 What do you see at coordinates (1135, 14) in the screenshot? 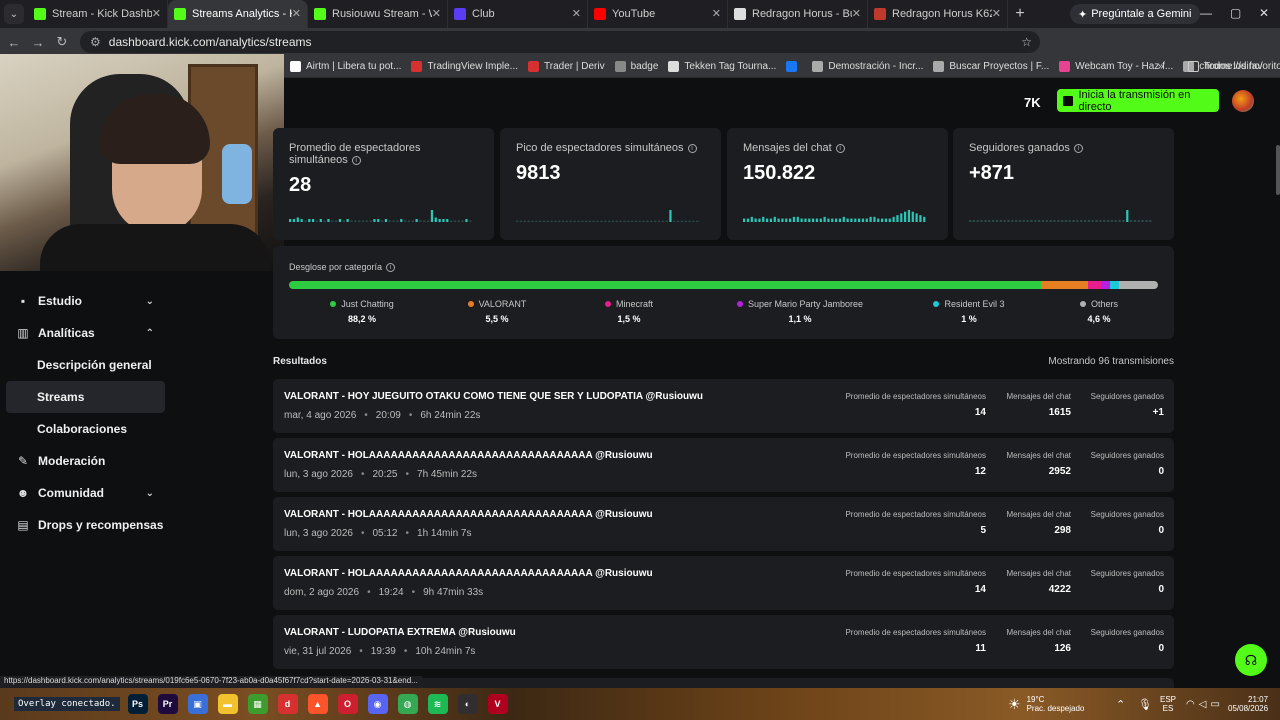
I see `gemini-button: ✦ Pregúntale a Gemini` at bounding box center [1135, 14].